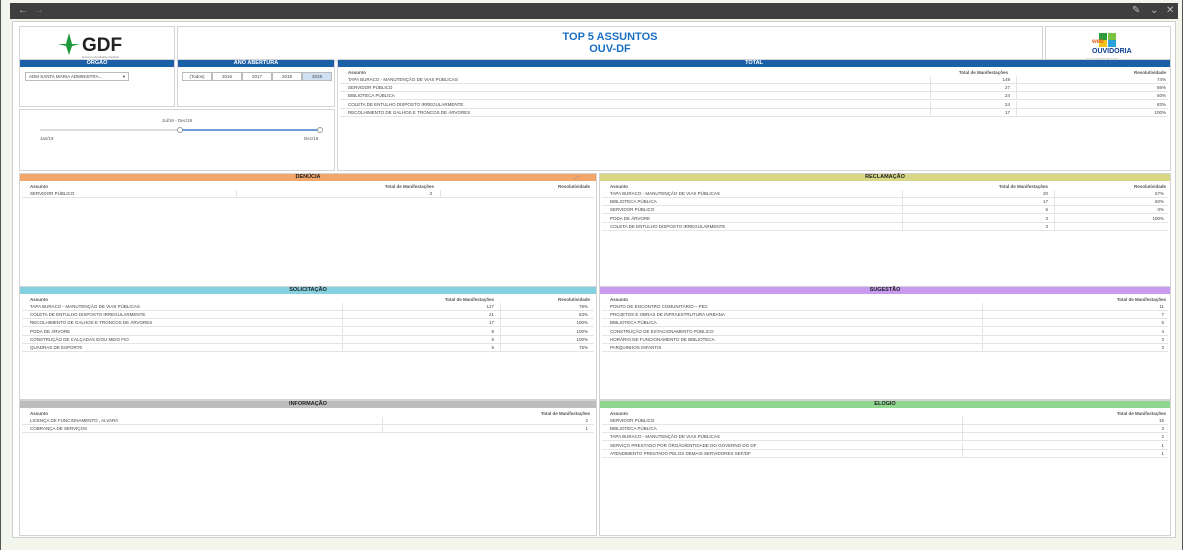 This screenshot has height=550, width=1183. I want to click on table-row: QUADRAS DE ESPORTE 5 75%, so click(308, 348).